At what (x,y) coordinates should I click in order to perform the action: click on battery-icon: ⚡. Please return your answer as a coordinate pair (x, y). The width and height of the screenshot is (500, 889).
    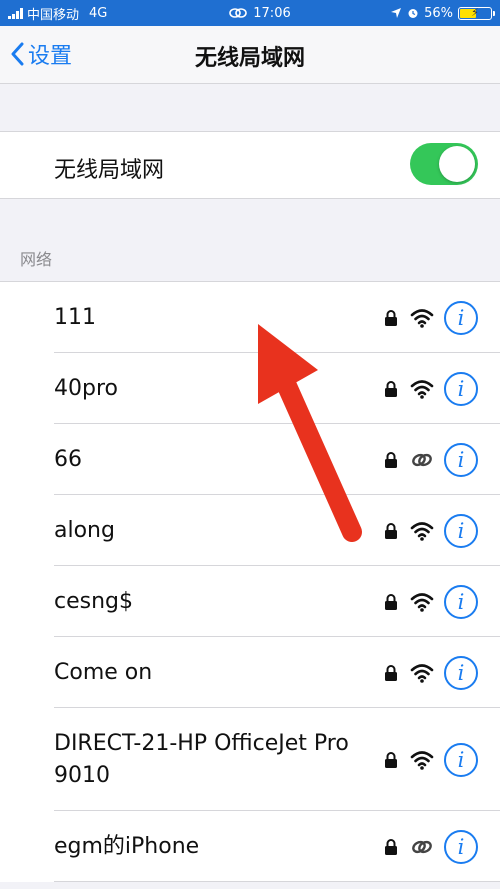
    Looking at the image, I should click on (476, 12).